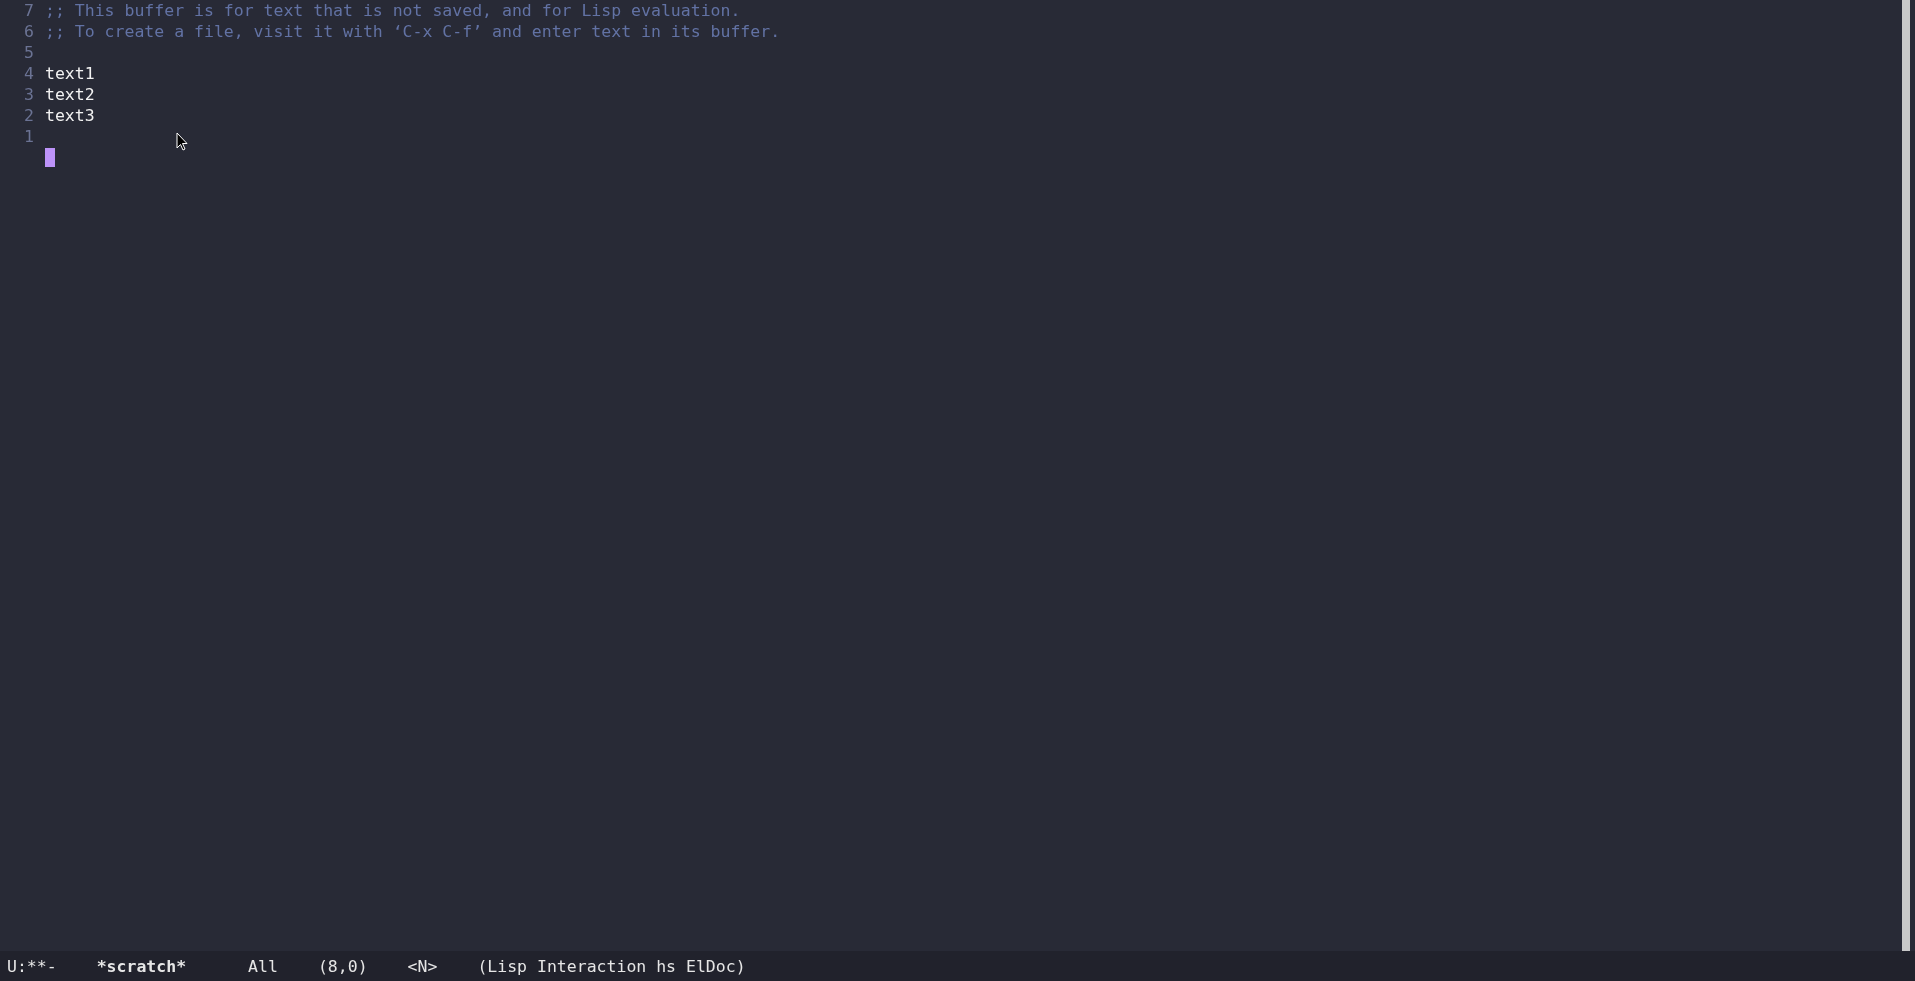  Describe the element at coordinates (393, 10) in the screenshot. I see `comment-text: ;; This buffer is for text that is not saved, and for Lisp evaluation.` at that location.